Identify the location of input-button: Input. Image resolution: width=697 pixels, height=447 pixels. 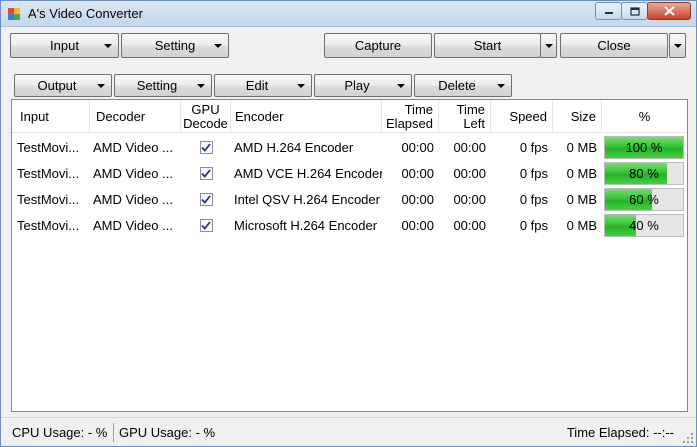
(64, 45).